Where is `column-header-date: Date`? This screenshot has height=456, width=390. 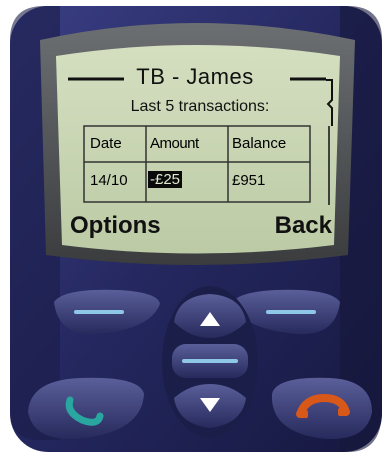
column-header-date: Date is located at coordinates (106, 143).